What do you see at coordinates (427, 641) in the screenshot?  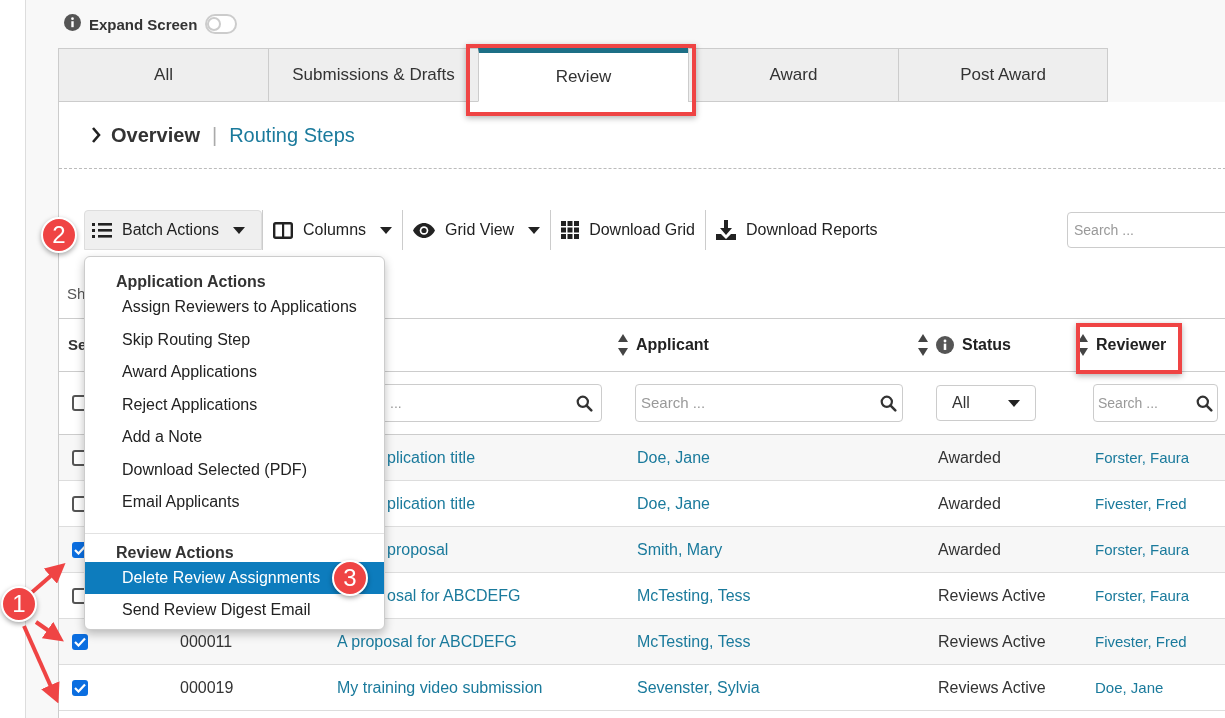 I see `title-link: A proposal for ABCDEFG` at bounding box center [427, 641].